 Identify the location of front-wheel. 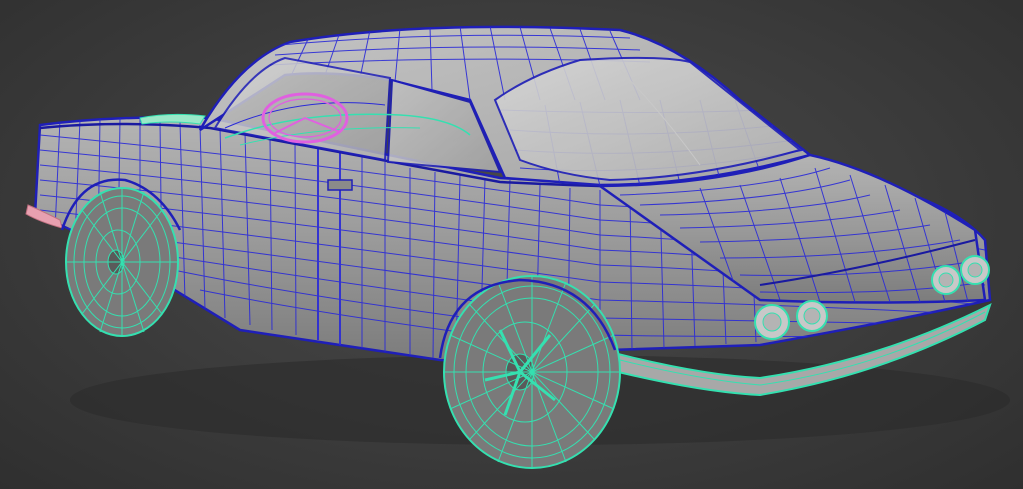
(122, 262).